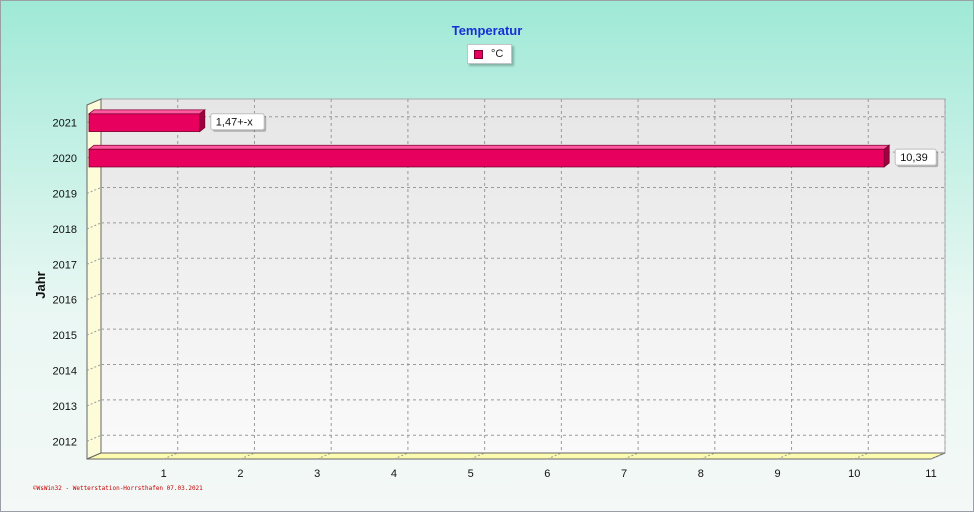 The image size is (974, 512). Describe the element at coordinates (471, 474) in the screenshot. I see `x-tick-label: 5` at that location.